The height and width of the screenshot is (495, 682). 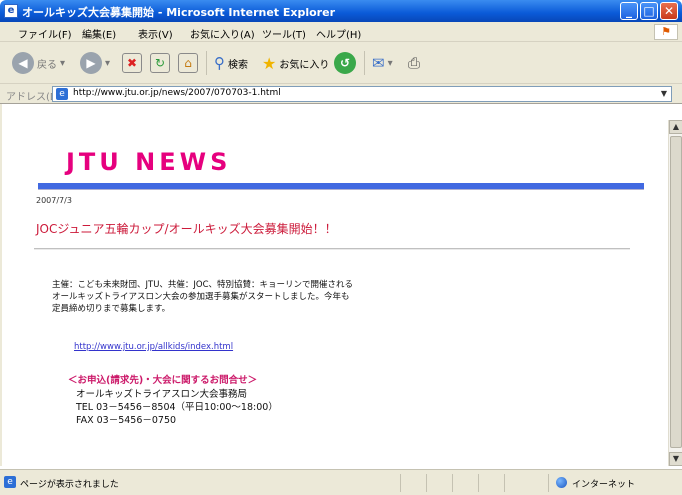 I want to click on post-date: 2007/7/3, so click(x=54, y=200).